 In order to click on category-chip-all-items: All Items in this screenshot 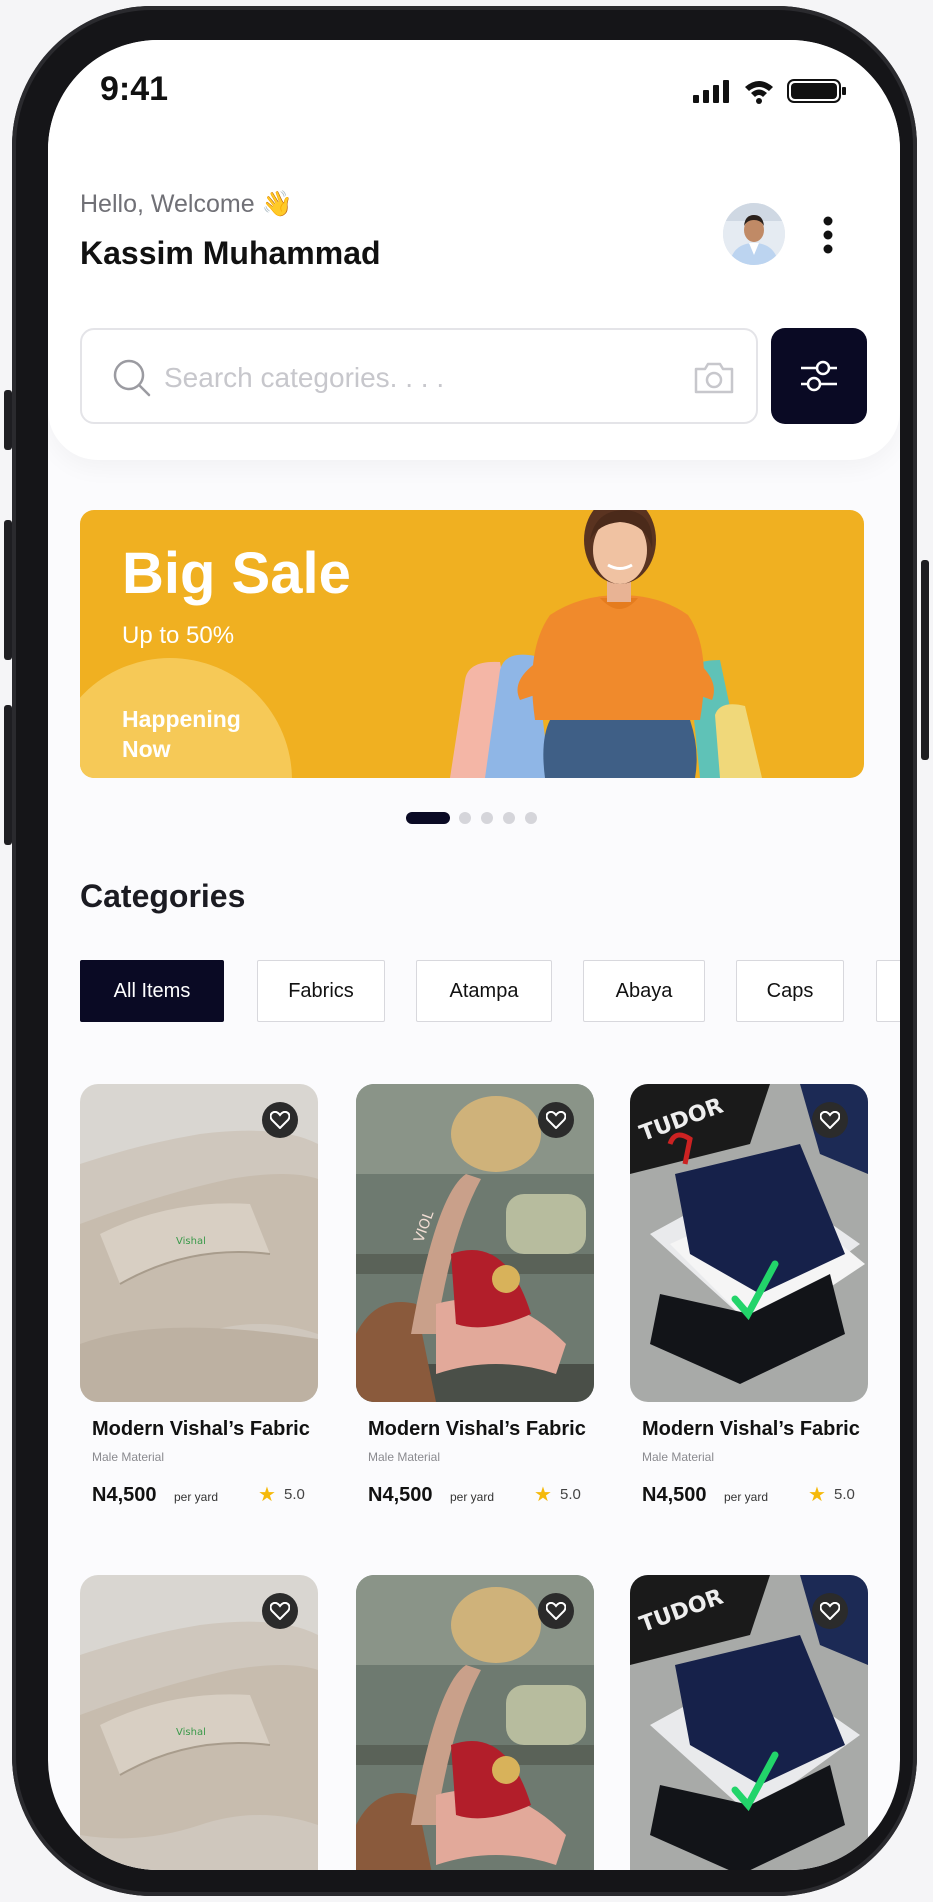, I will do `click(152, 991)`.